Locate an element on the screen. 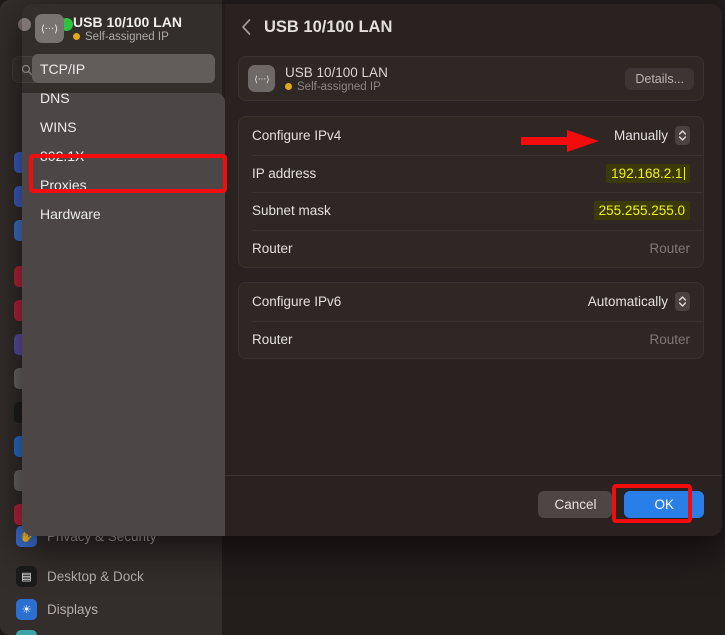 The image size is (725, 635). panel-item-hardware: Hardware is located at coordinates (123, 213).